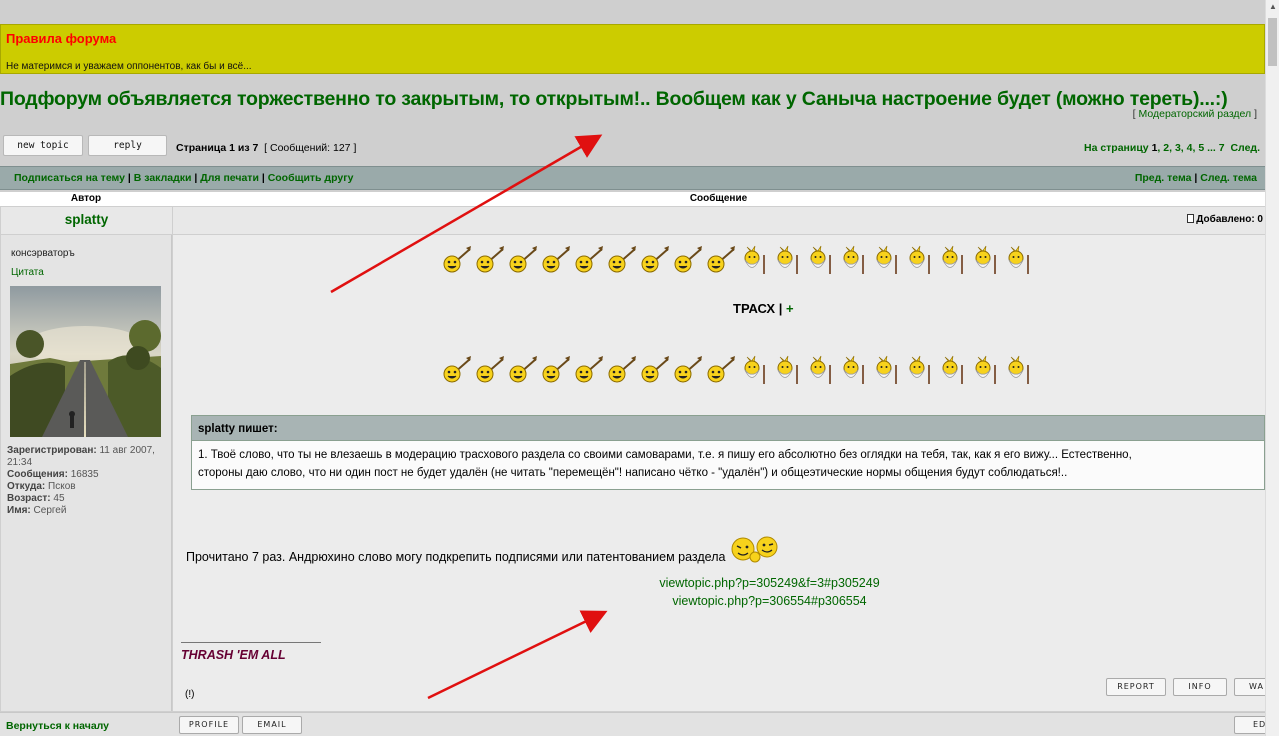 The width and height of the screenshot is (1279, 736). What do you see at coordinates (86, 198) in the screenshot?
I see `author-column-header: Автор` at bounding box center [86, 198].